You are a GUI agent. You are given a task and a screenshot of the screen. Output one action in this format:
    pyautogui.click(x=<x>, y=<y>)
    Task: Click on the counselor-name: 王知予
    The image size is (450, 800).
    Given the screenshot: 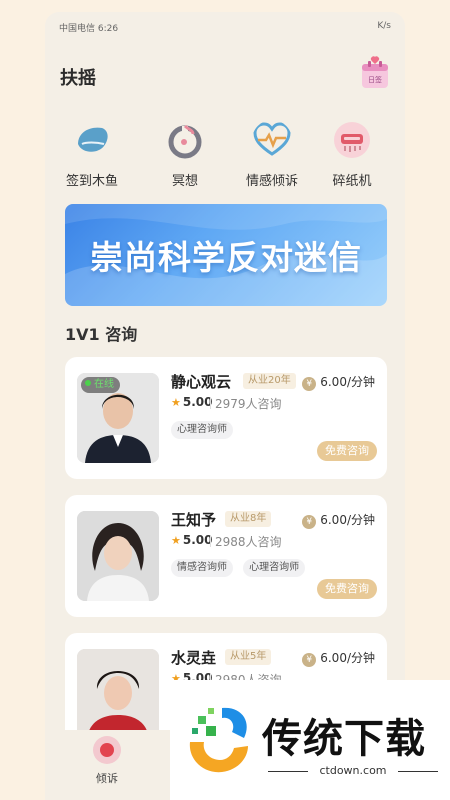 What is the action you would take?
    pyautogui.click(x=194, y=520)
    